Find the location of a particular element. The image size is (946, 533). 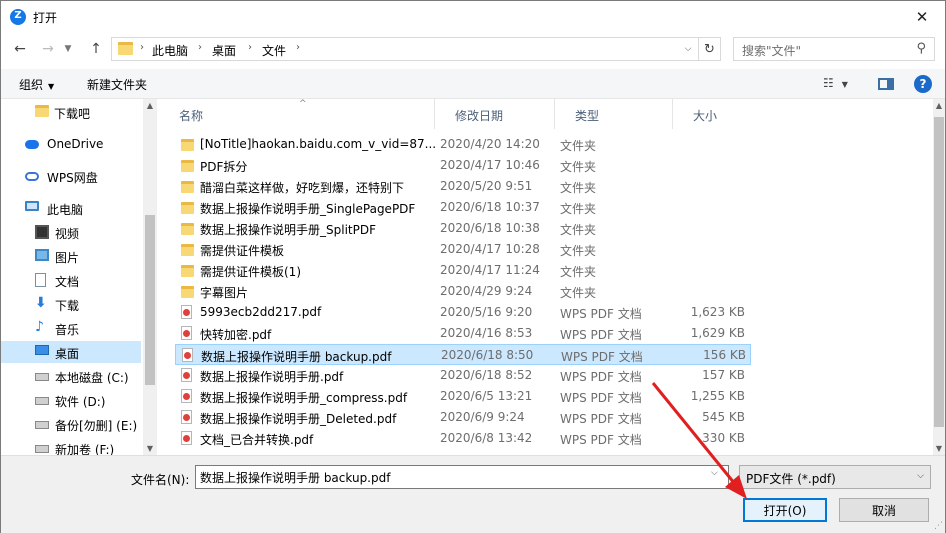

sidebar-item: 备份[勿删] (E:) is located at coordinates (71, 424).